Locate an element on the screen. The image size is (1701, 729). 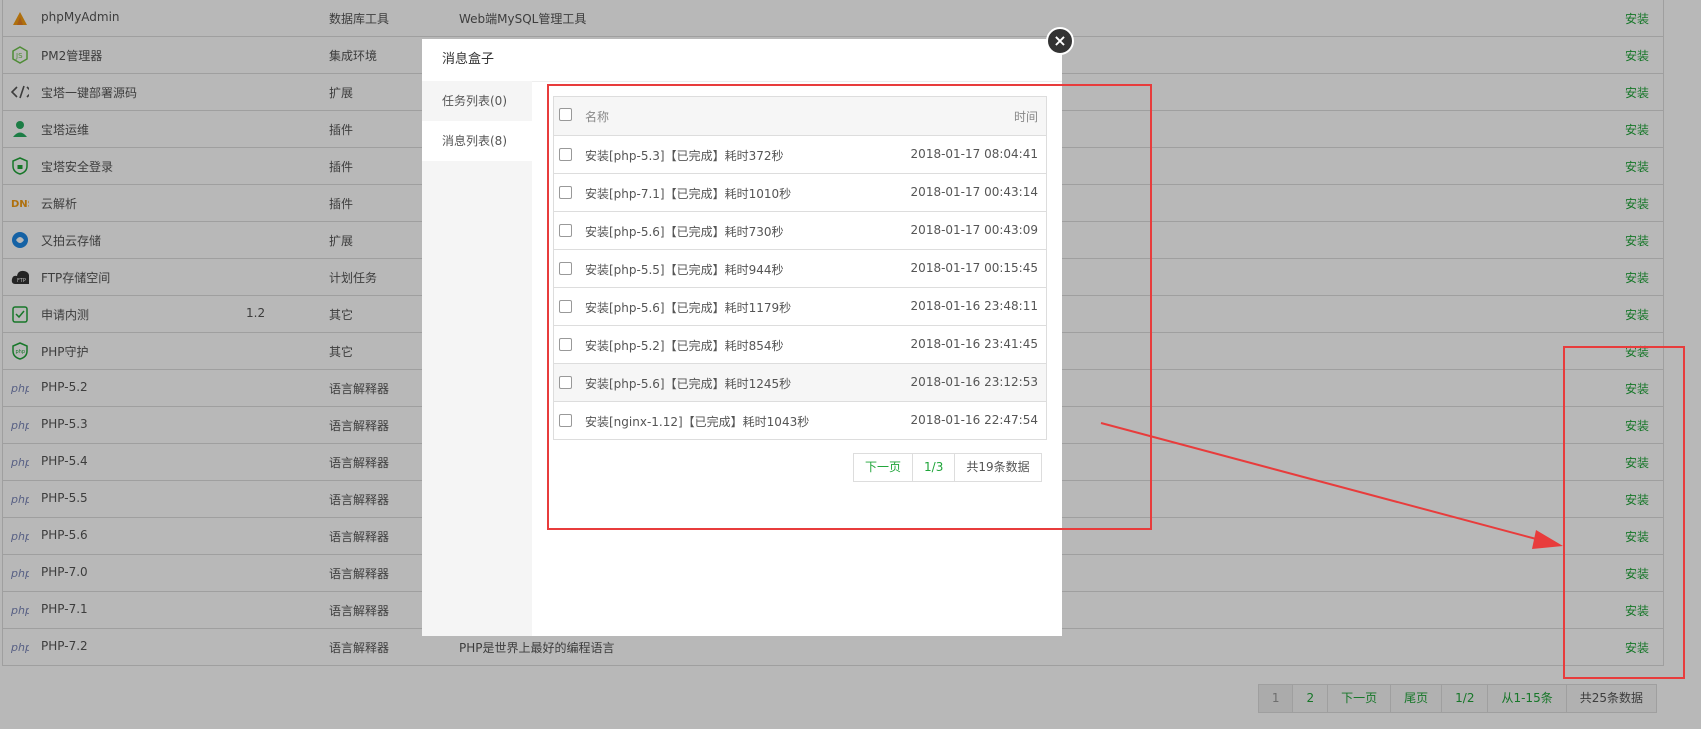
dialog-title: 消息盒子 is located at coordinates (742, 60).